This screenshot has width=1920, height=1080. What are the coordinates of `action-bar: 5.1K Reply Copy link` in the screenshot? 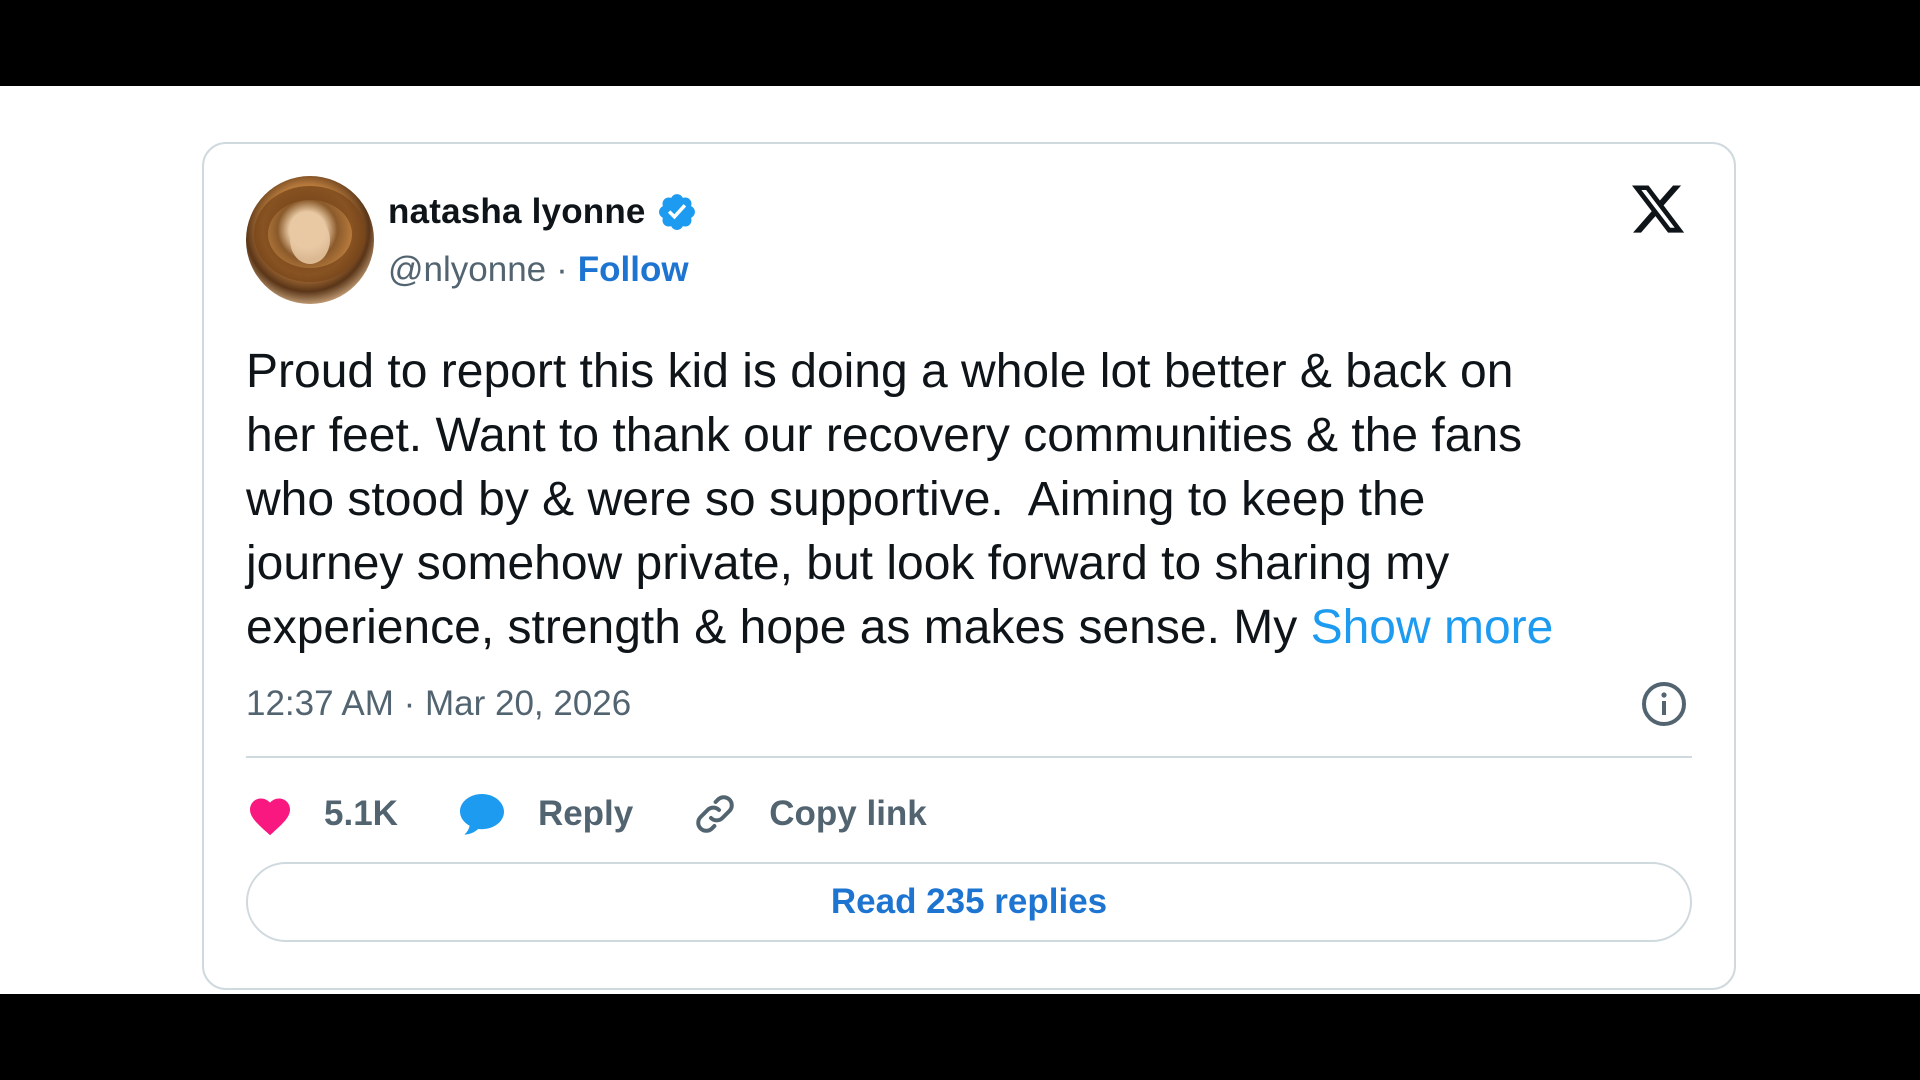 It's located at (615, 814).